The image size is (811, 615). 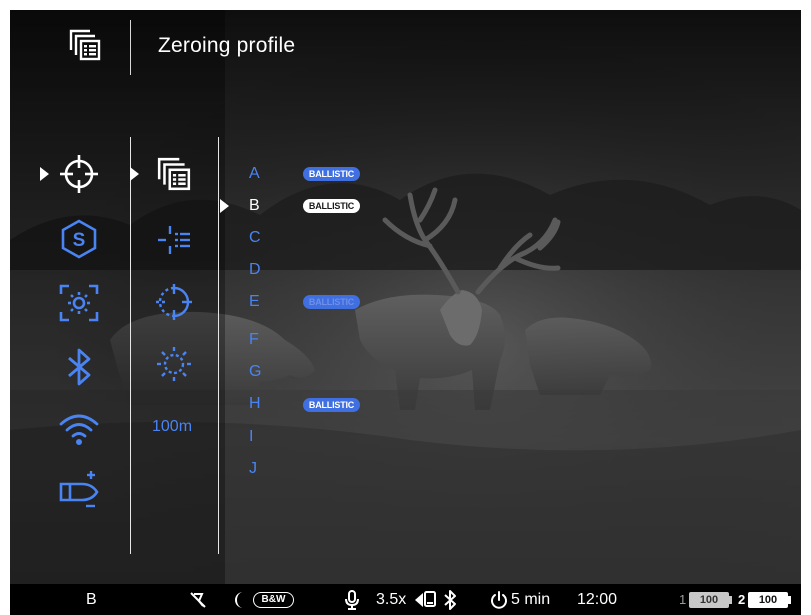 I want to click on selection-arrow, so click(x=44, y=174).